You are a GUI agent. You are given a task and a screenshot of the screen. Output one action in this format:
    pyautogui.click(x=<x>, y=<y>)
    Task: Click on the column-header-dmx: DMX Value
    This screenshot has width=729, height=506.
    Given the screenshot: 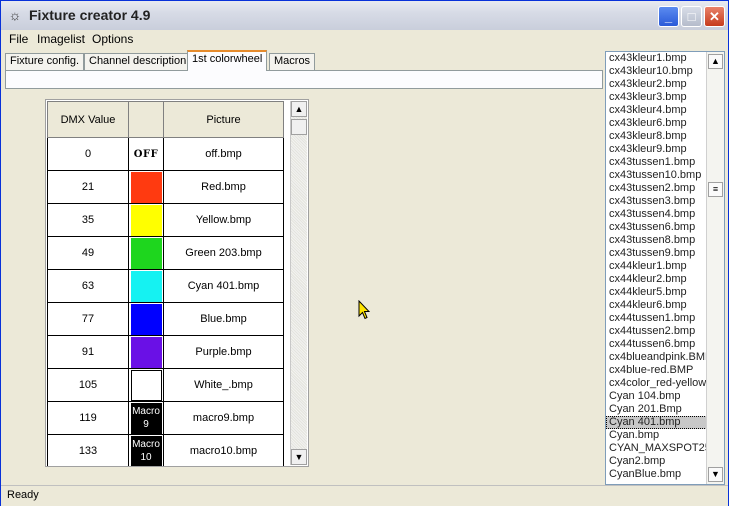 What is the action you would take?
    pyautogui.click(x=88, y=119)
    